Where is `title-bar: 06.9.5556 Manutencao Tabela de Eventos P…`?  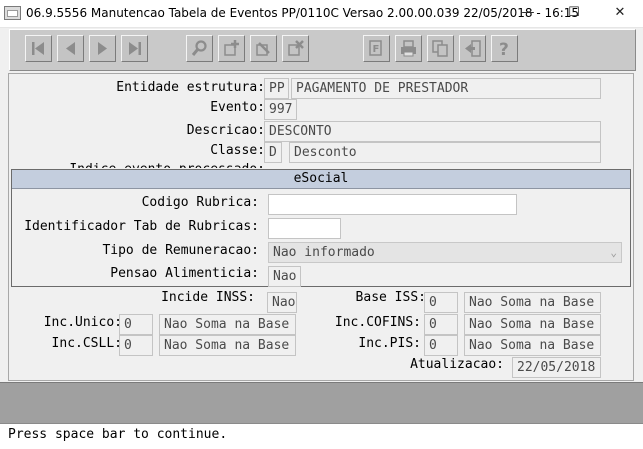
title-bar: 06.9.5556 Manutencao Tabela de Eventos P… is located at coordinates (321, 14).